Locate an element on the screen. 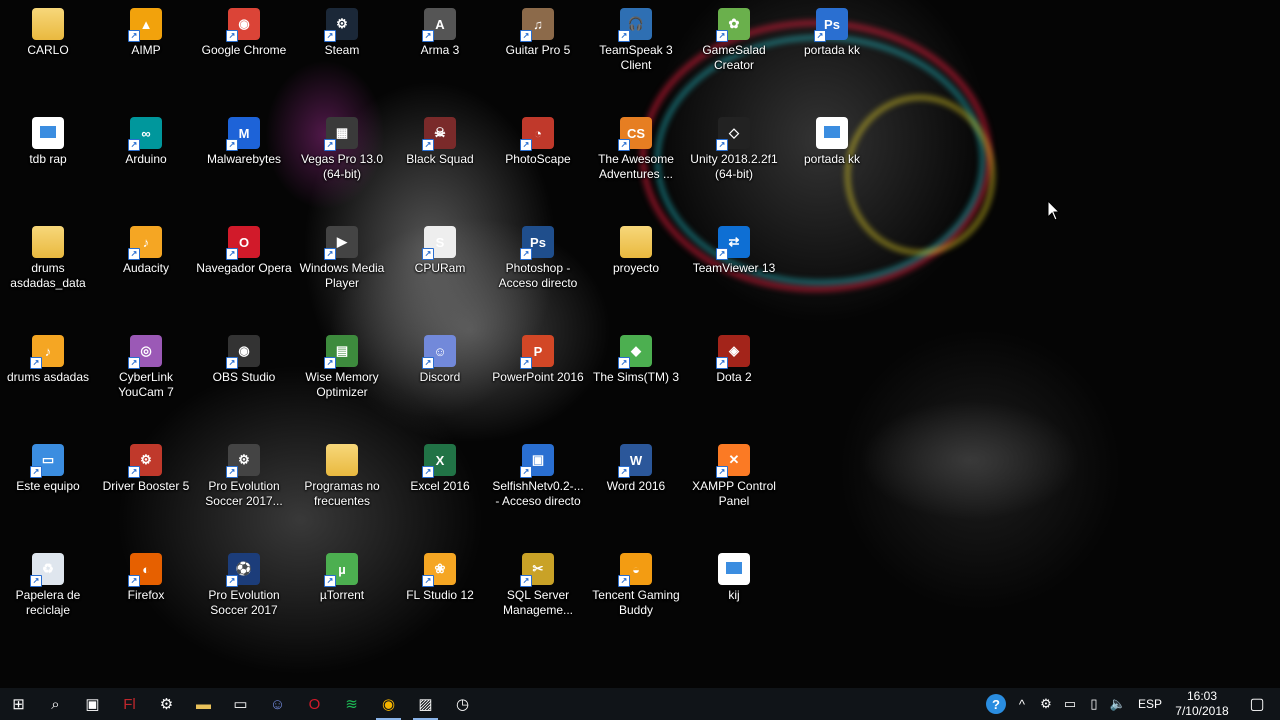  desktop-shortcut: ❀ ↗ FL Studio 12 is located at coordinates (440, 597).